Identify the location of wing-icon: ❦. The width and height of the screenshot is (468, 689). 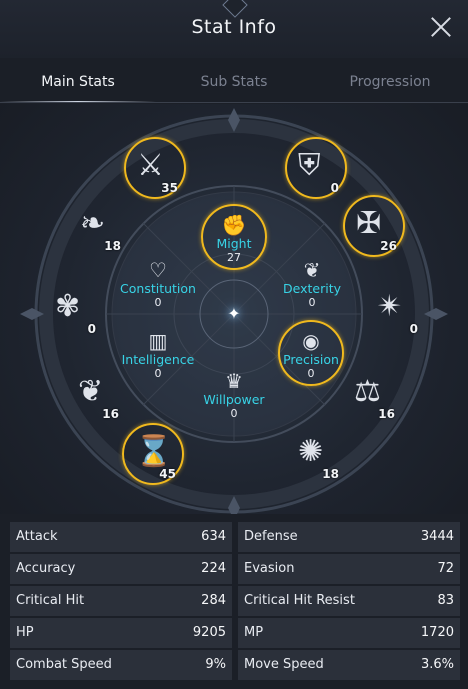
(312, 270).